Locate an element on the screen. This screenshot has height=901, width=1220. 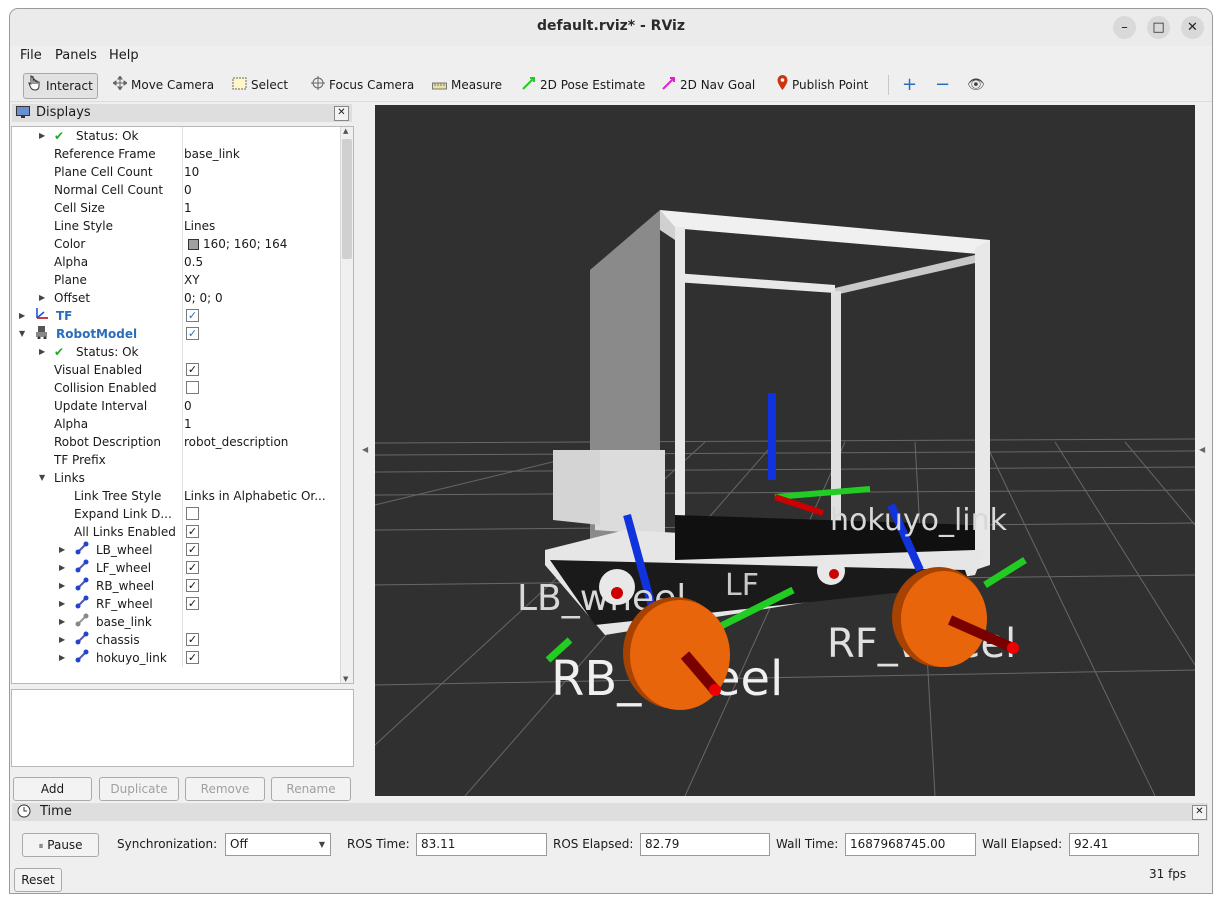
hokuyo-y-axis is located at coordinates (822, 493).